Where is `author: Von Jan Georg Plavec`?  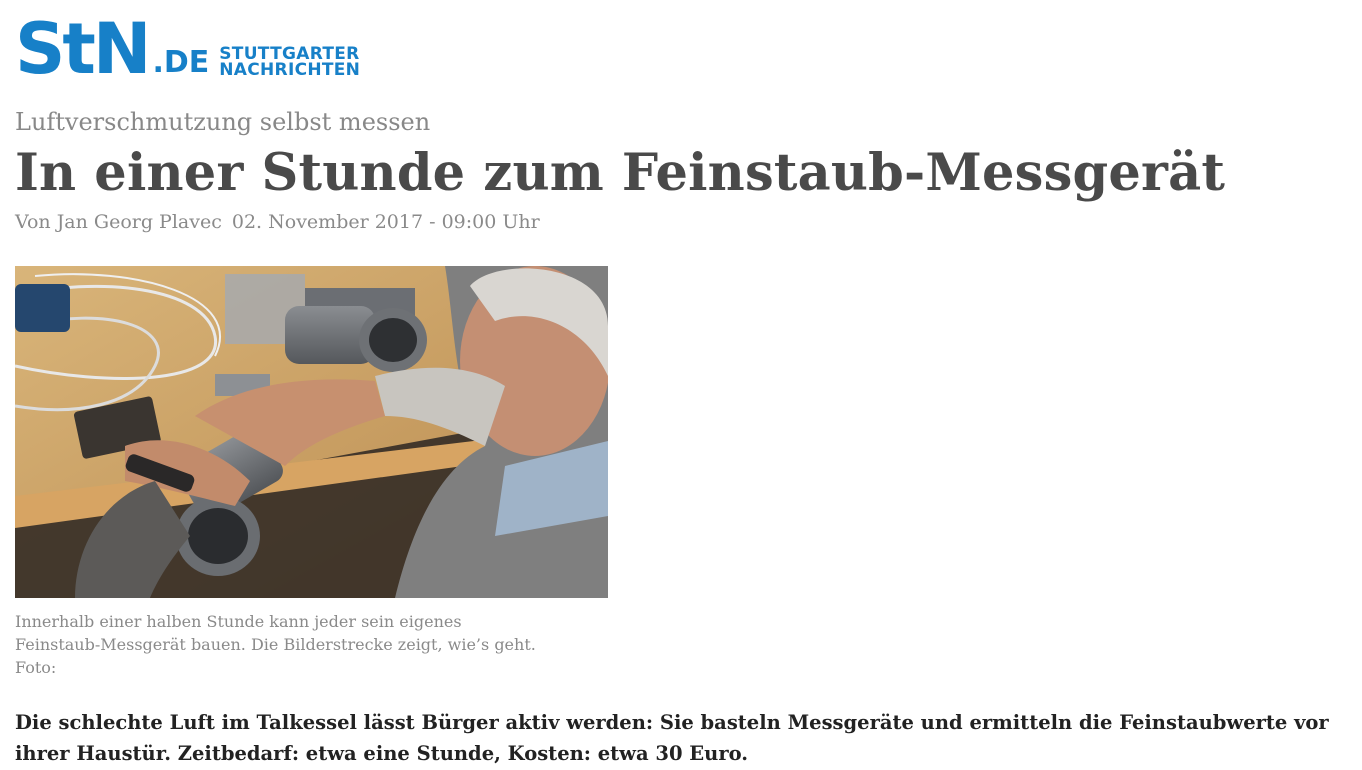 author: Von Jan Georg Plavec is located at coordinates (118, 222).